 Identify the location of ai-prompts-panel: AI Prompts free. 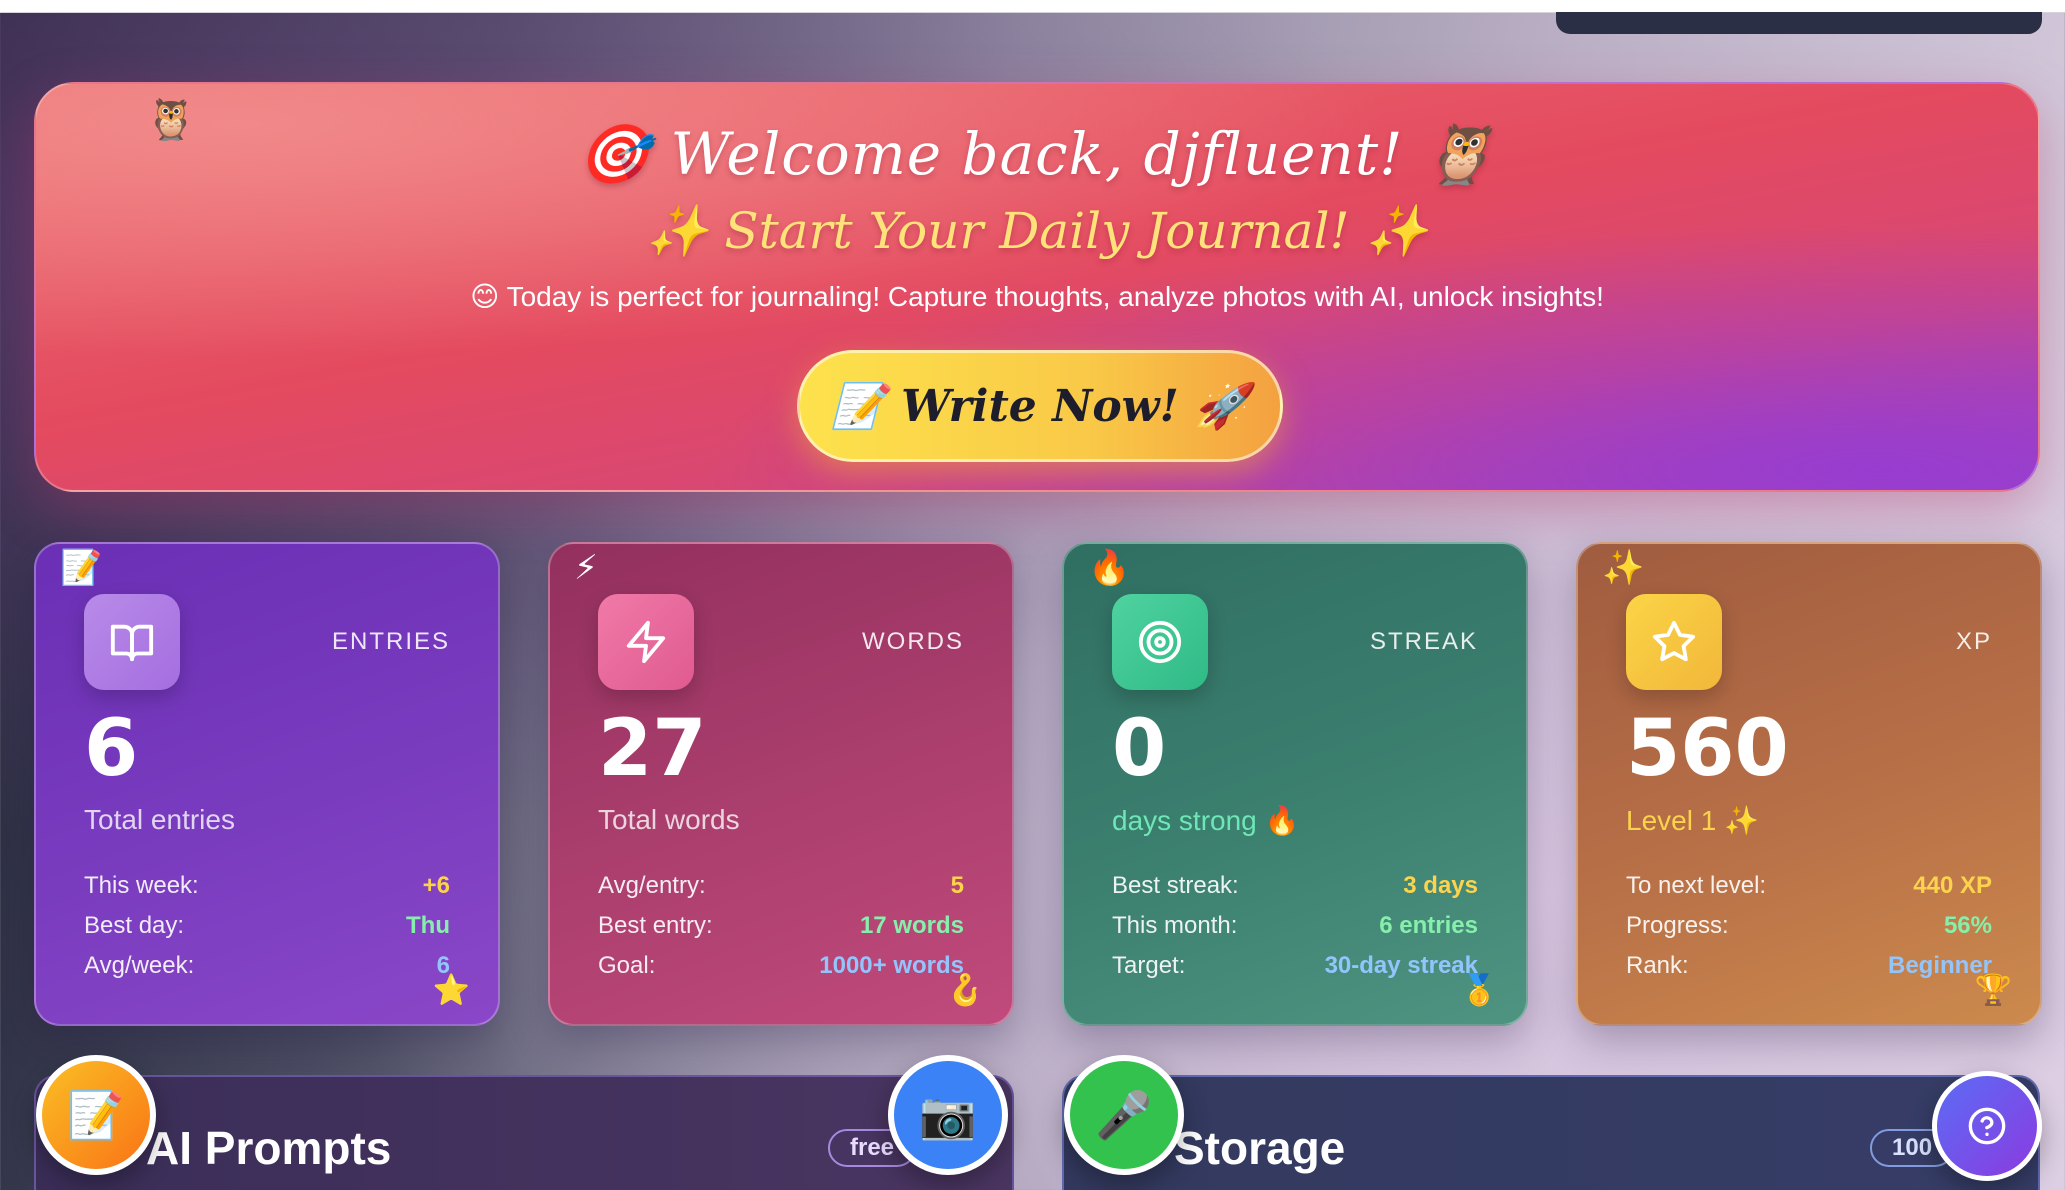
(524, 1132).